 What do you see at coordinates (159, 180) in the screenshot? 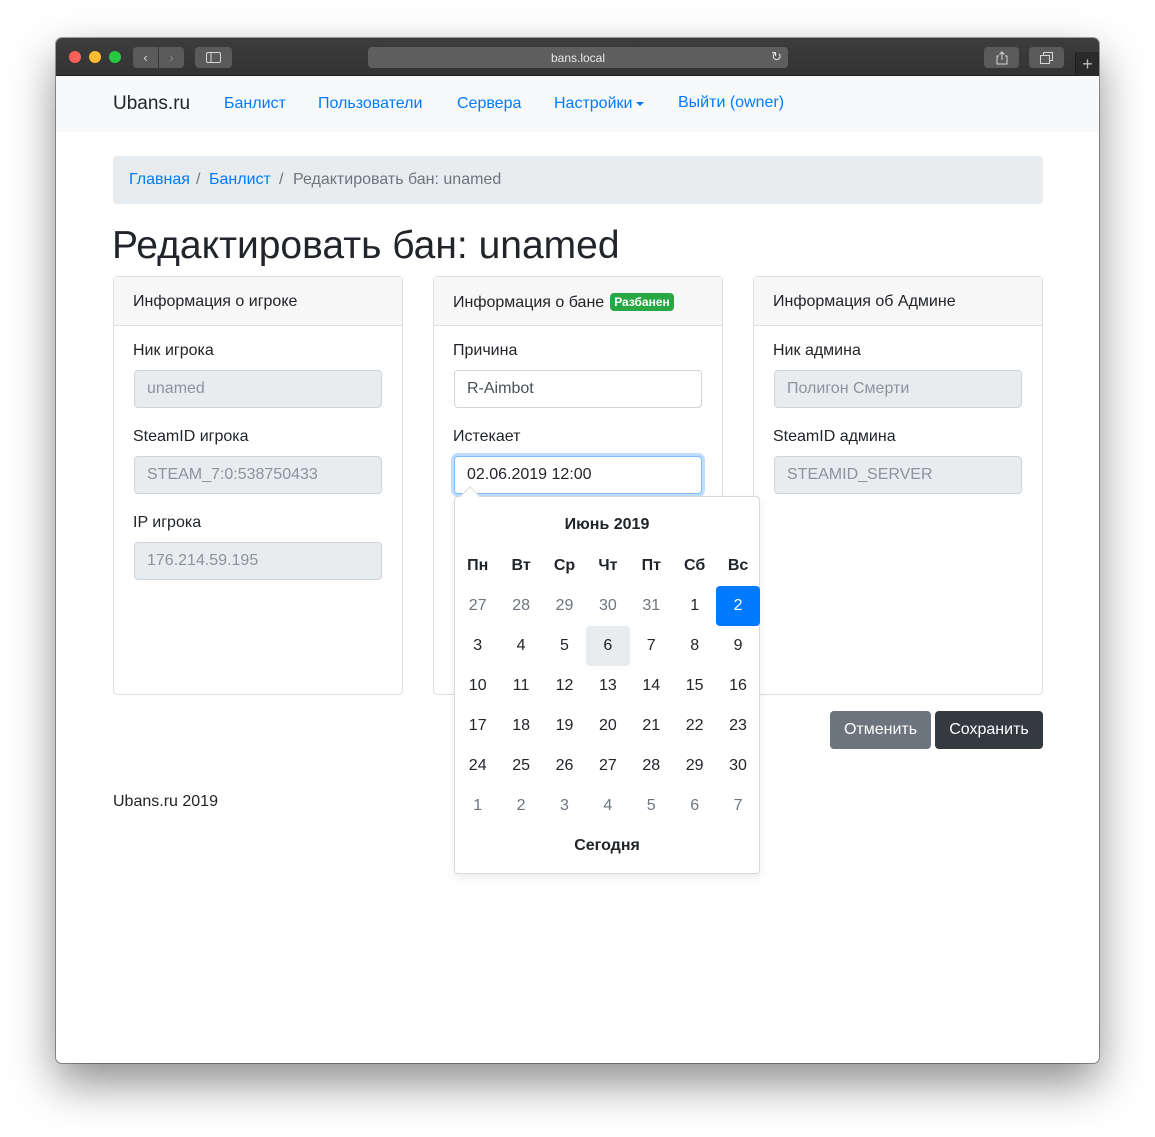
I see `breadcrumb-home: Главная` at bounding box center [159, 180].